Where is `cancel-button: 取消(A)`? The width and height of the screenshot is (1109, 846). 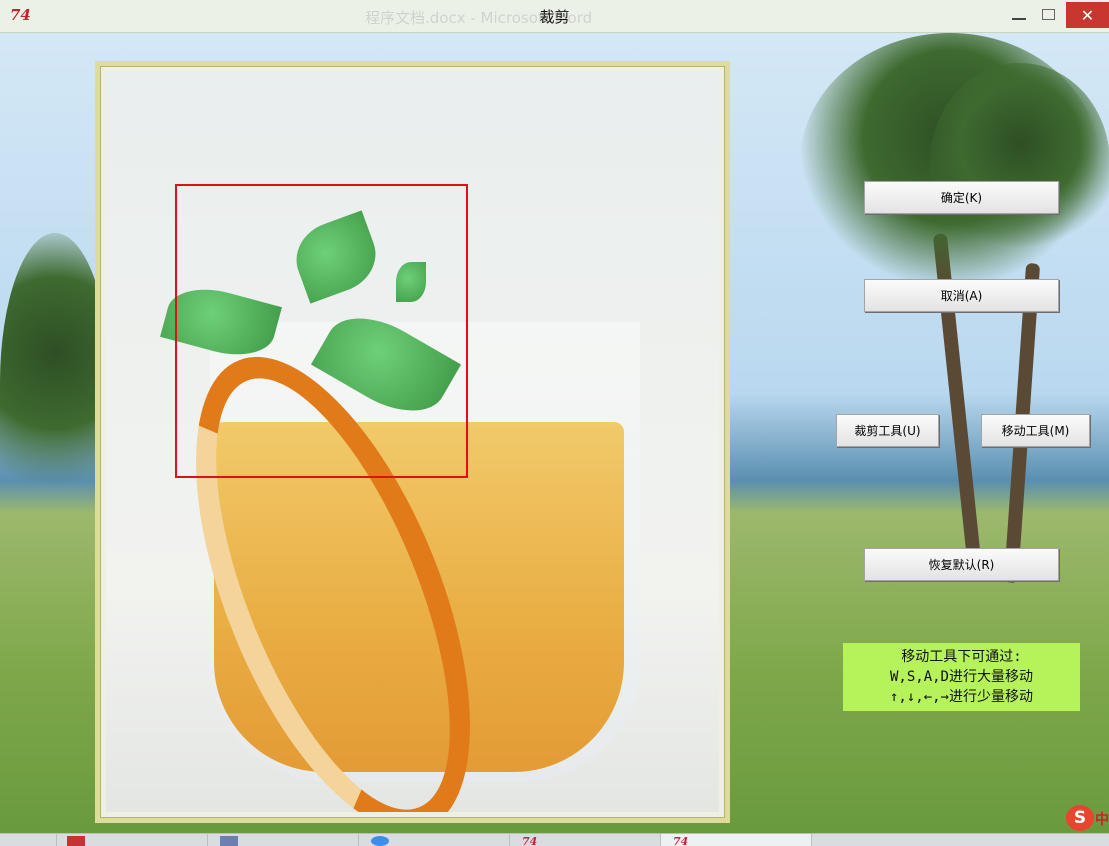
cancel-button: 取消(A) is located at coordinates (961, 295).